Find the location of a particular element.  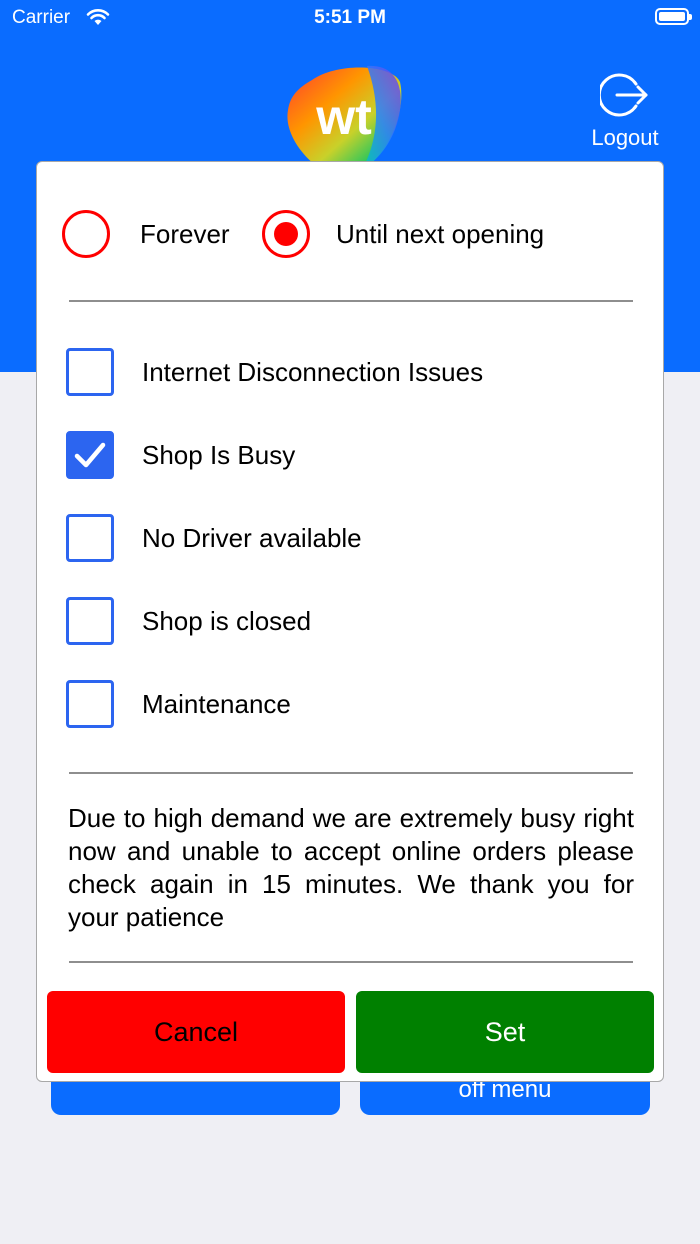

radio-until-next-opening-label: Until next opening is located at coordinates (440, 233).